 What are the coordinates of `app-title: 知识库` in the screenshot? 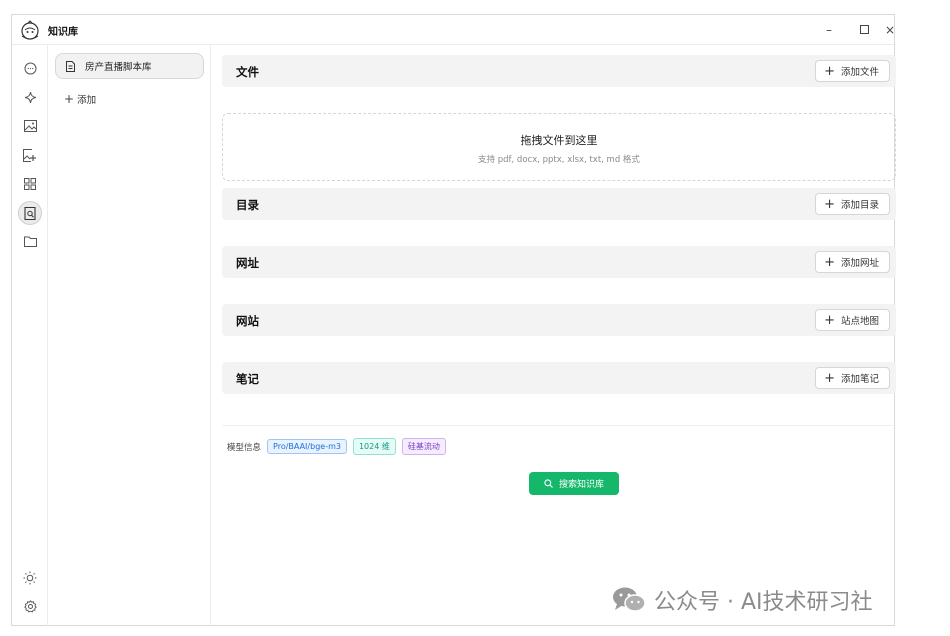 It's located at (63, 32).